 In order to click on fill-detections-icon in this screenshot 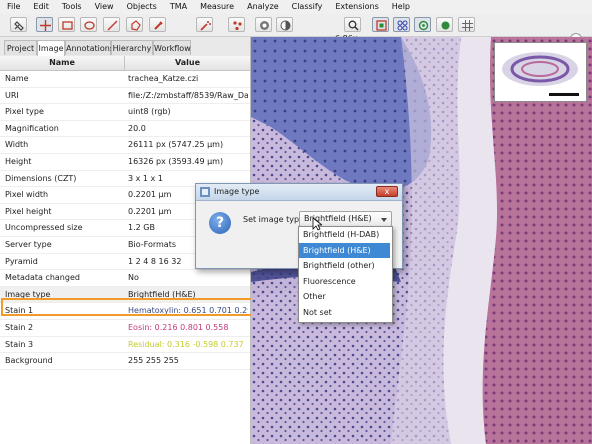, I will do `click(445, 25)`.